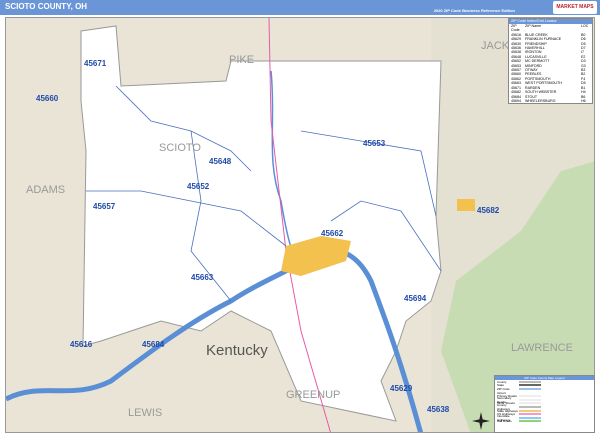 This screenshot has width=600, height=437. I want to click on zip-label-45629: 45629, so click(401, 388).